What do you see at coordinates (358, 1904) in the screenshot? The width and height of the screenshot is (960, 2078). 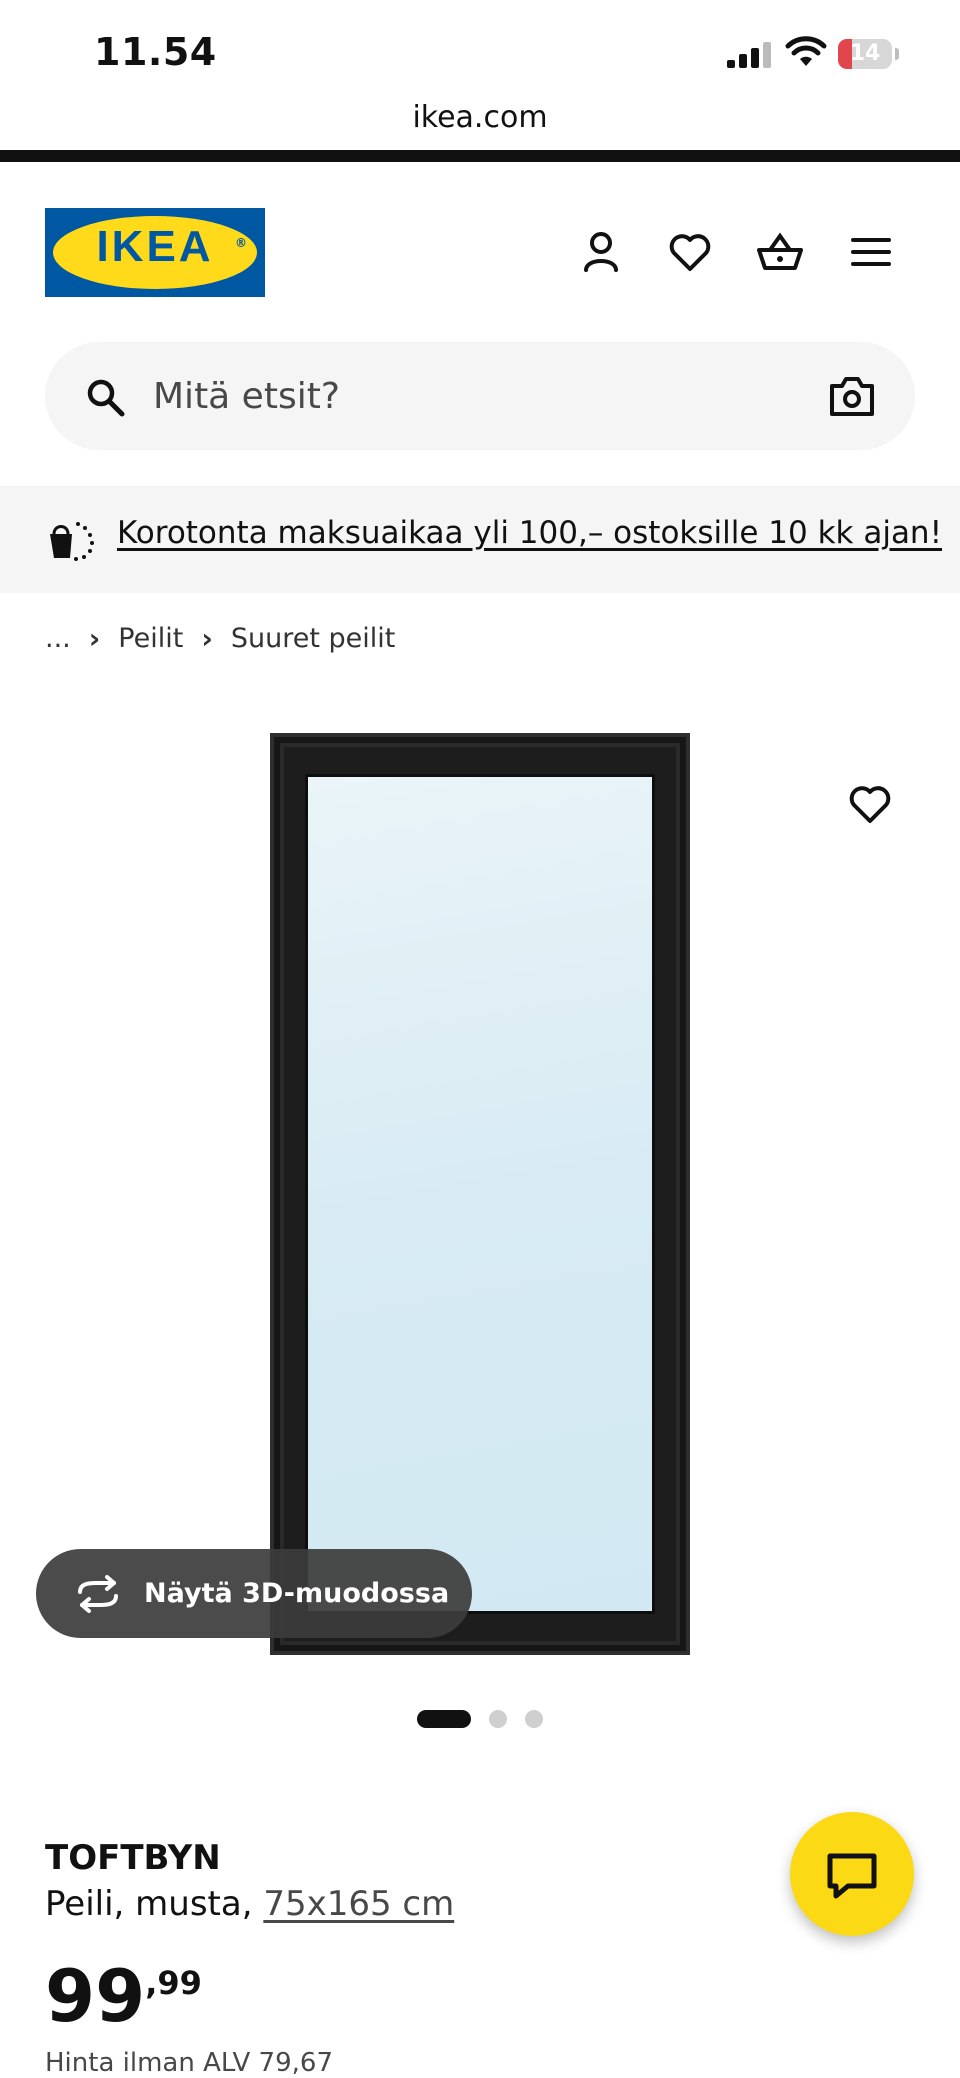 I see `product-size-link: 75x165 cm` at bounding box center [358, 1904].